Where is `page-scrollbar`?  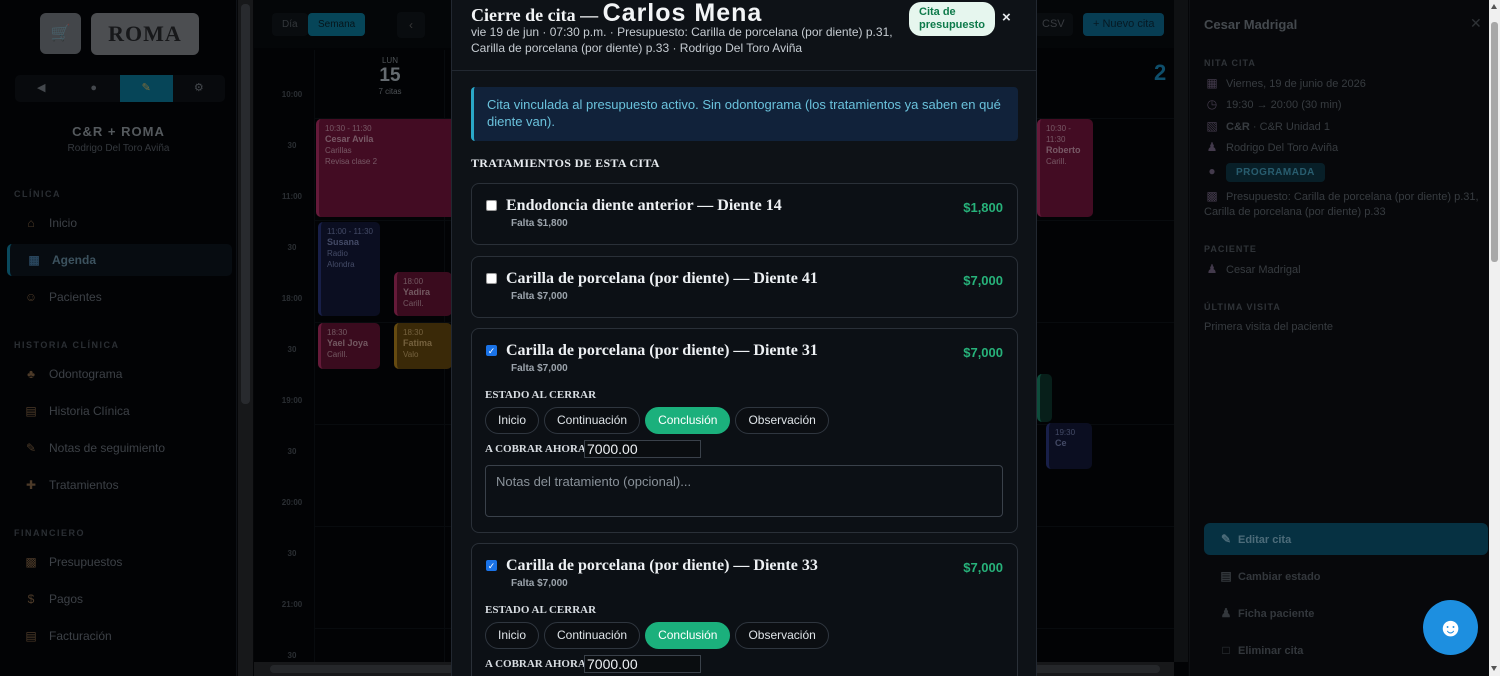 page-scrollbar is located at coordinates (1494, 338).